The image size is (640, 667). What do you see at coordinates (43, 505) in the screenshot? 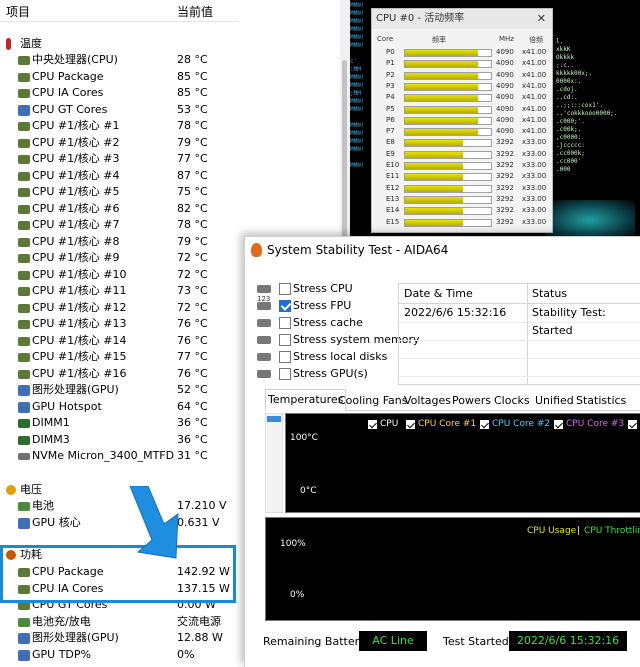
I see `sensor-label: 电池` at bounding box center [43, 505].